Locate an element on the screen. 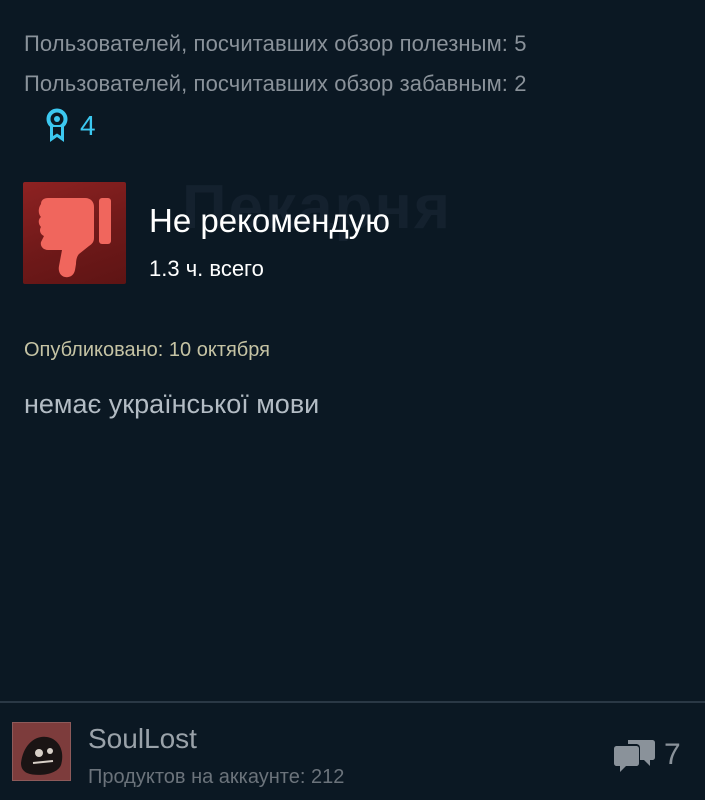  award-count: 4 is located at coordinates (88, 125).